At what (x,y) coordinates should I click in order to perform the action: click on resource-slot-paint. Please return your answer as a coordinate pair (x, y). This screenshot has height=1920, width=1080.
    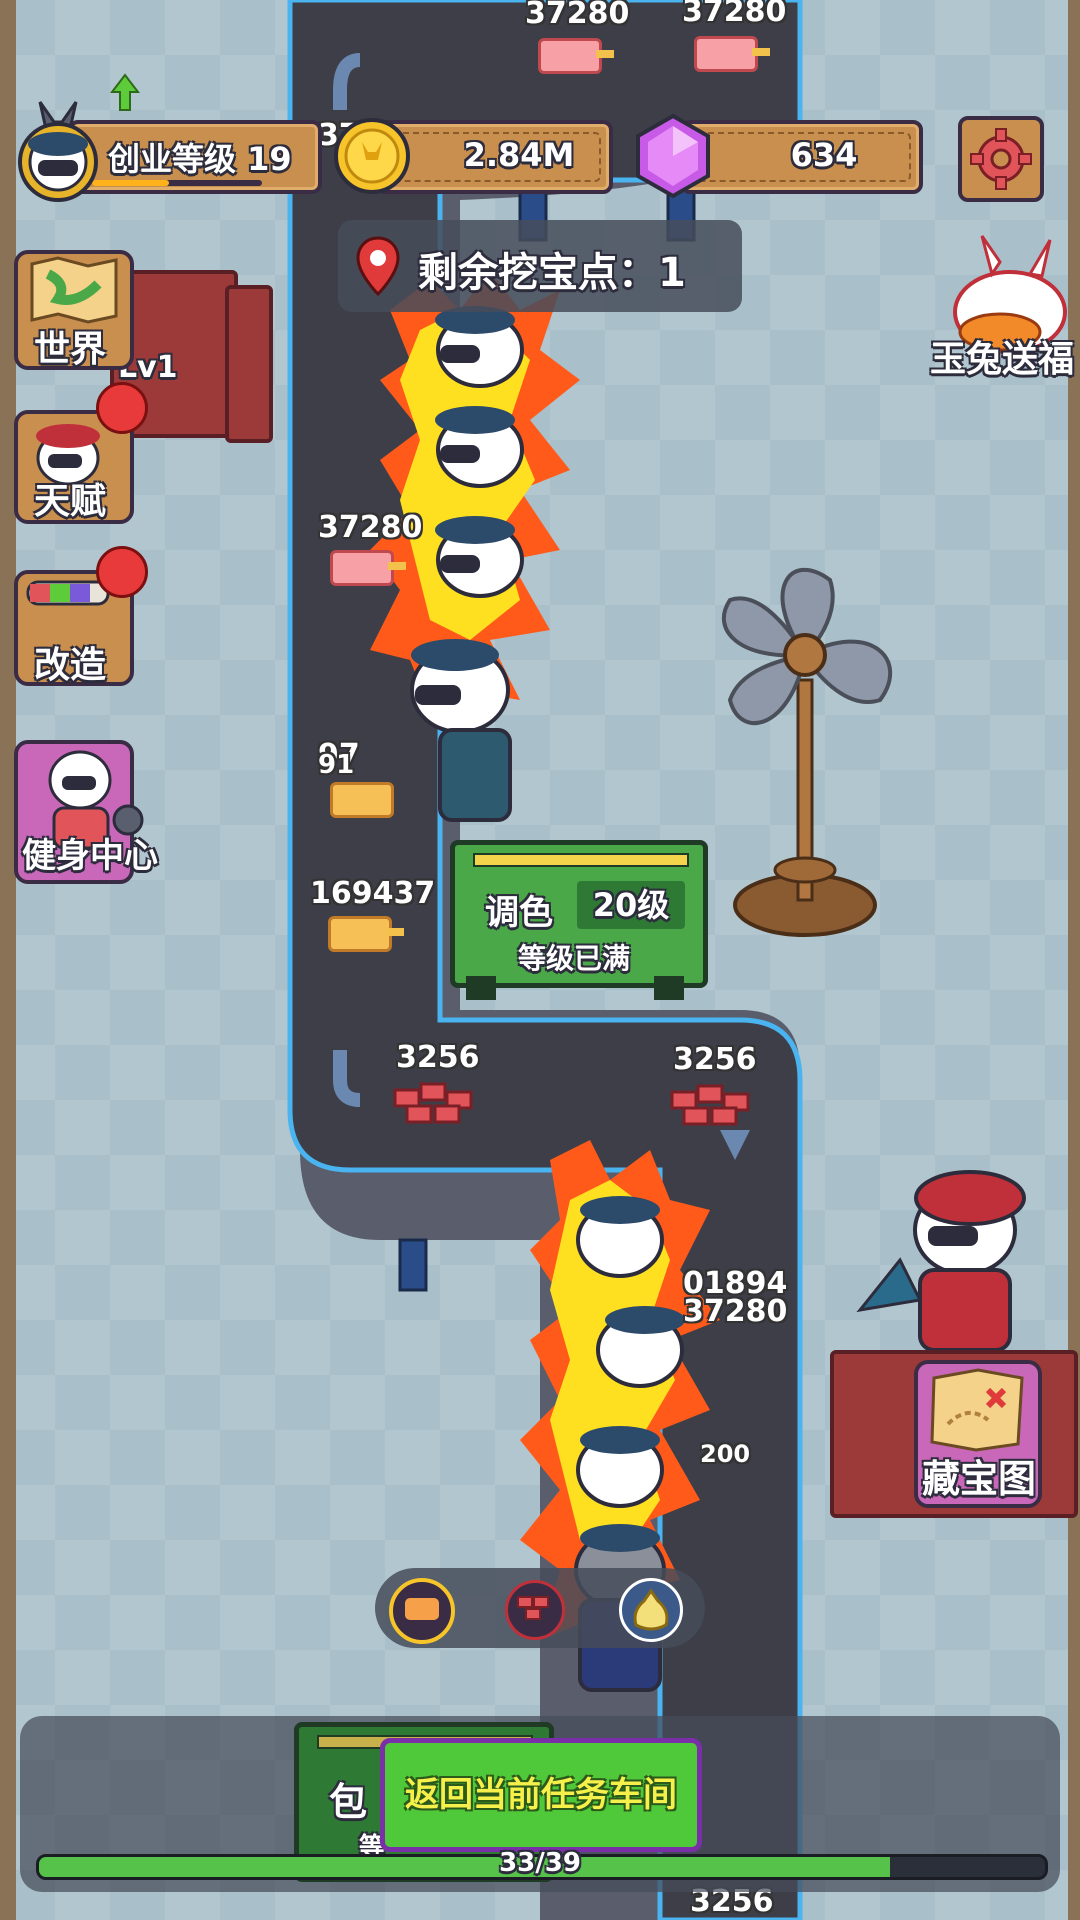
    Looking at the image, I should click on (422, 1611).